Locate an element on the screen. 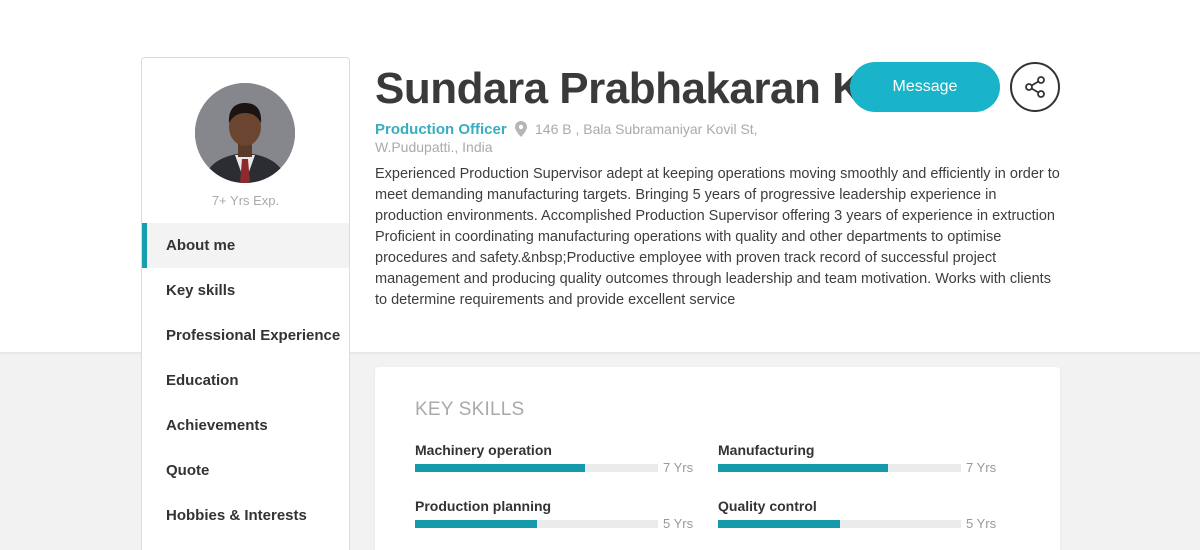 The width and height of the screenshot is (1200, 550). experience-years: 7+ Yrs Exp. is located at coordinates (245, 200).